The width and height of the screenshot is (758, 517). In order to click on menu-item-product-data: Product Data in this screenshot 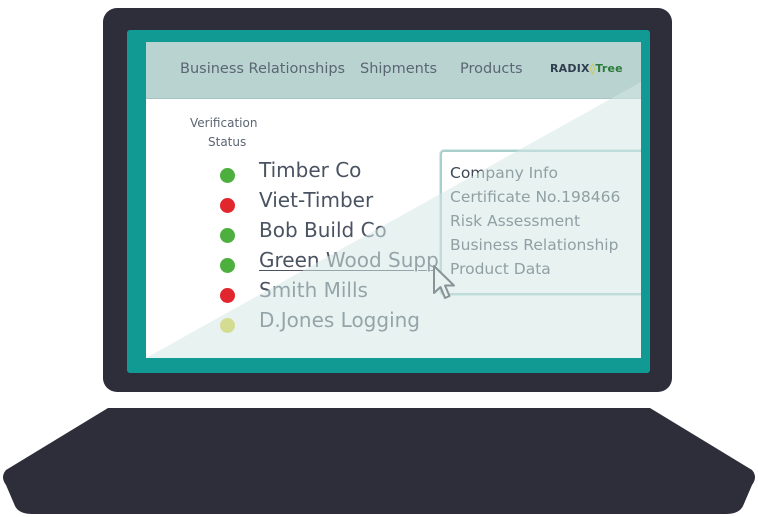, I will do `click(500, 269)`.